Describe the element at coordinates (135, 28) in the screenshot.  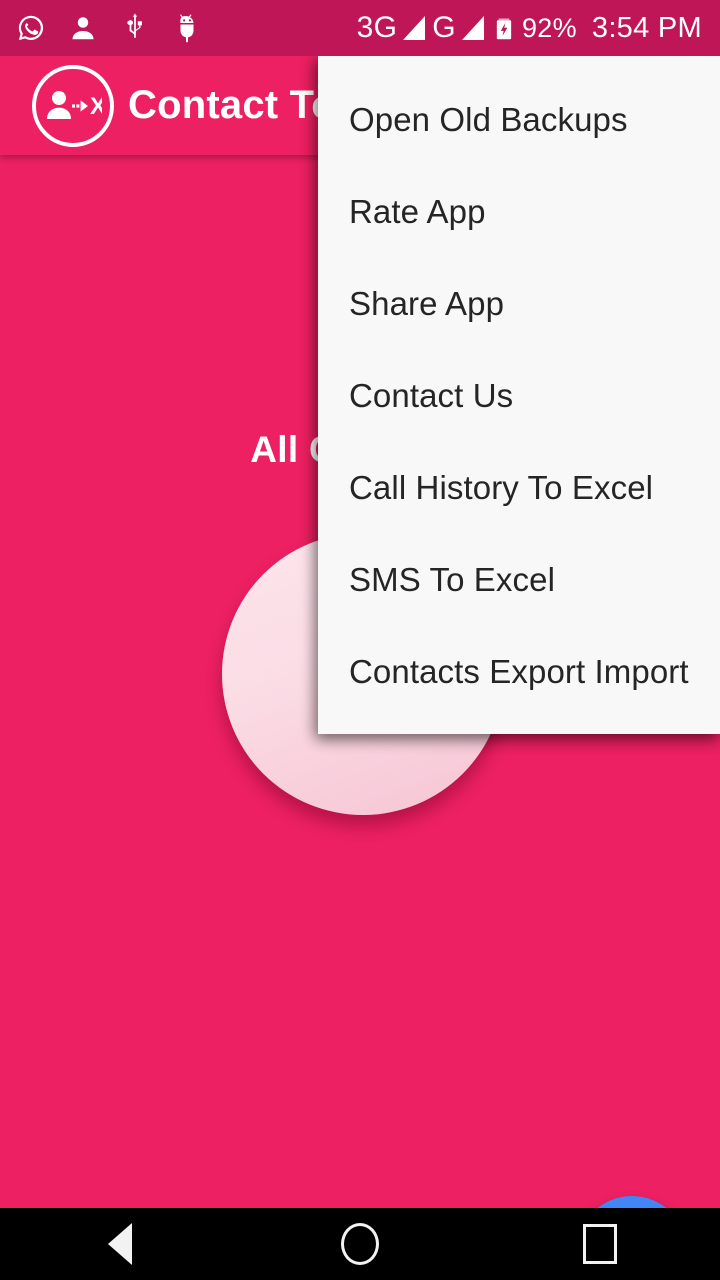
I see `usb-icon` at that location.